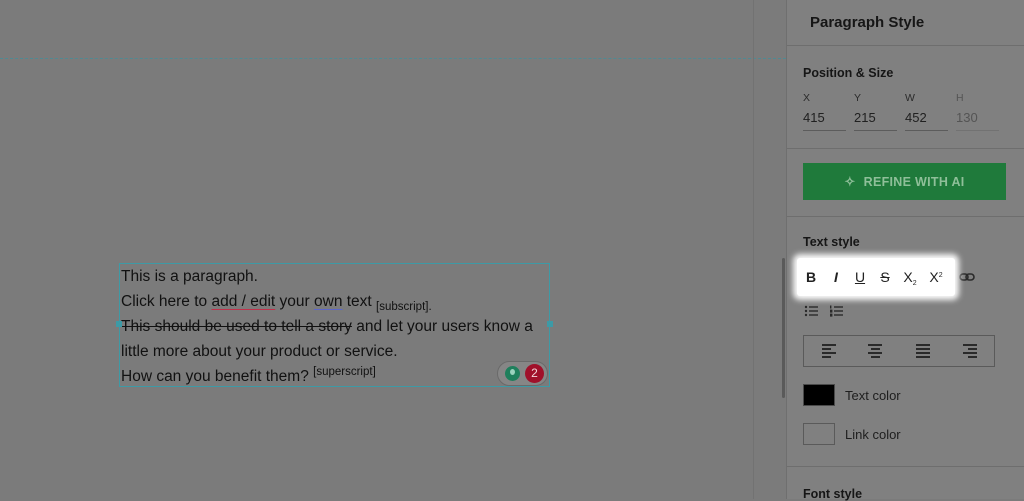  Describe the element at coordinates (829, 351) in the screenshot. I see `align-left-icon` at that location.